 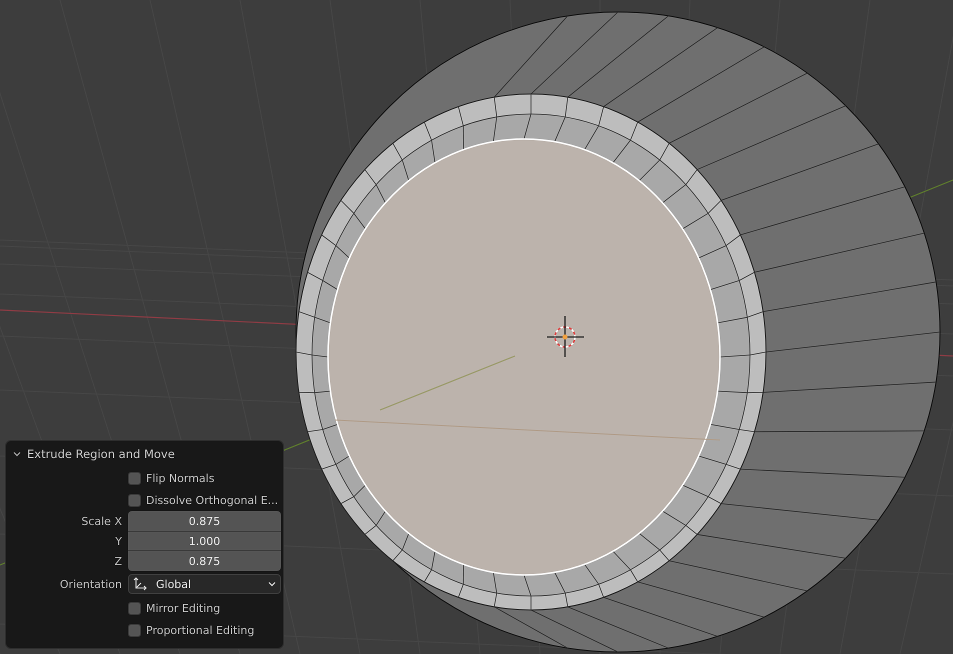 I want to click on caret-icon, so click(x=272, y=584).